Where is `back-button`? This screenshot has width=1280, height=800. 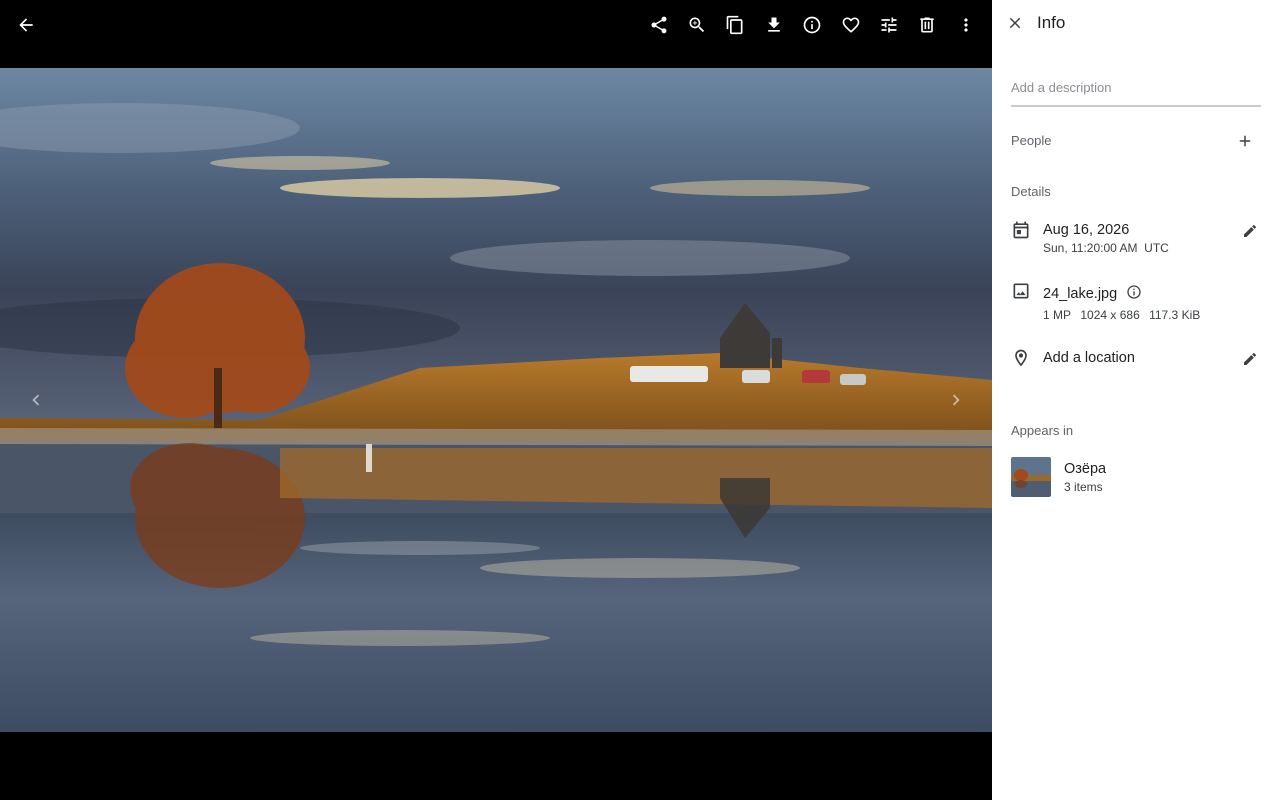 back-button is located at coordinates (26, 25).